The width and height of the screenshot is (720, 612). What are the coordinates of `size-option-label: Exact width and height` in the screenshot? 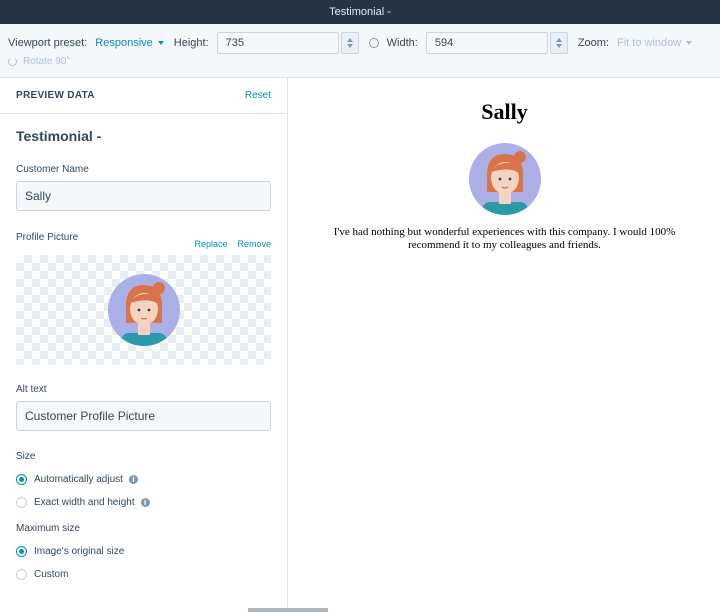 It's located at (84, 502).